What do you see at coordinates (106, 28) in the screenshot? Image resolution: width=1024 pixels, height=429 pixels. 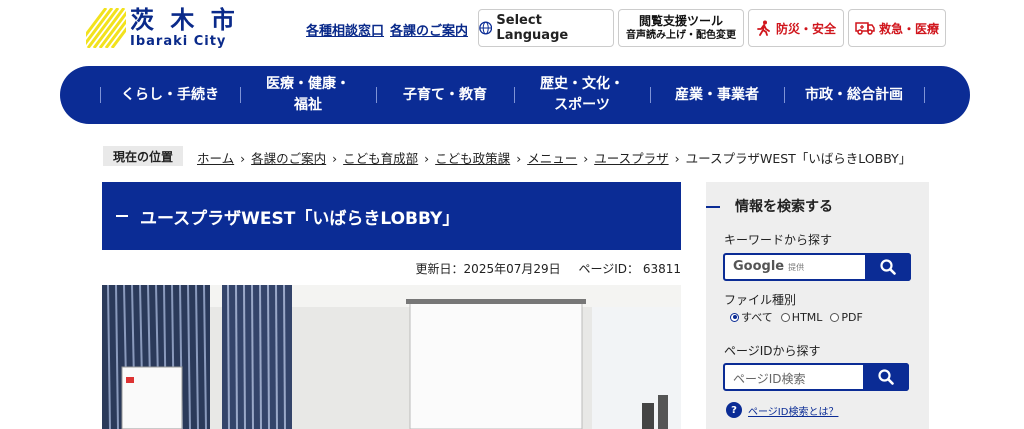 I see `logo-mark-icon` at bounding box center [106, 28].